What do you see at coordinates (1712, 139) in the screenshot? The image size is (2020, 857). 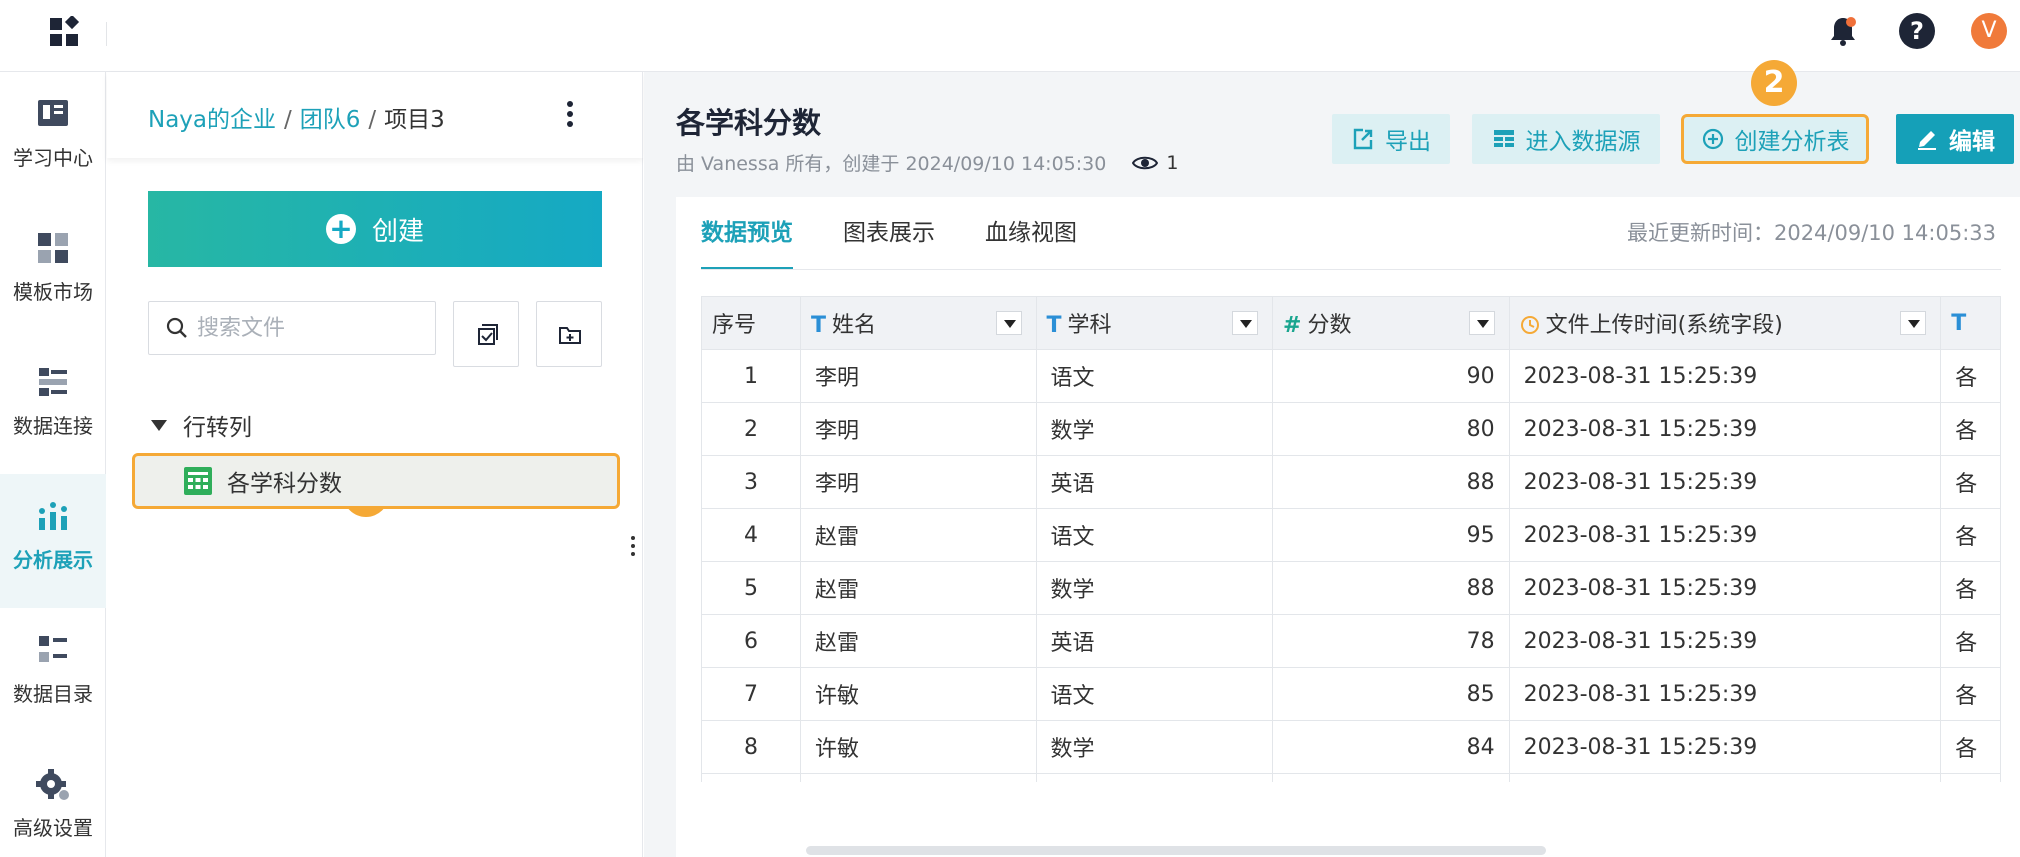 I see `add-circle-icon` at bounding box center [1712, 139].